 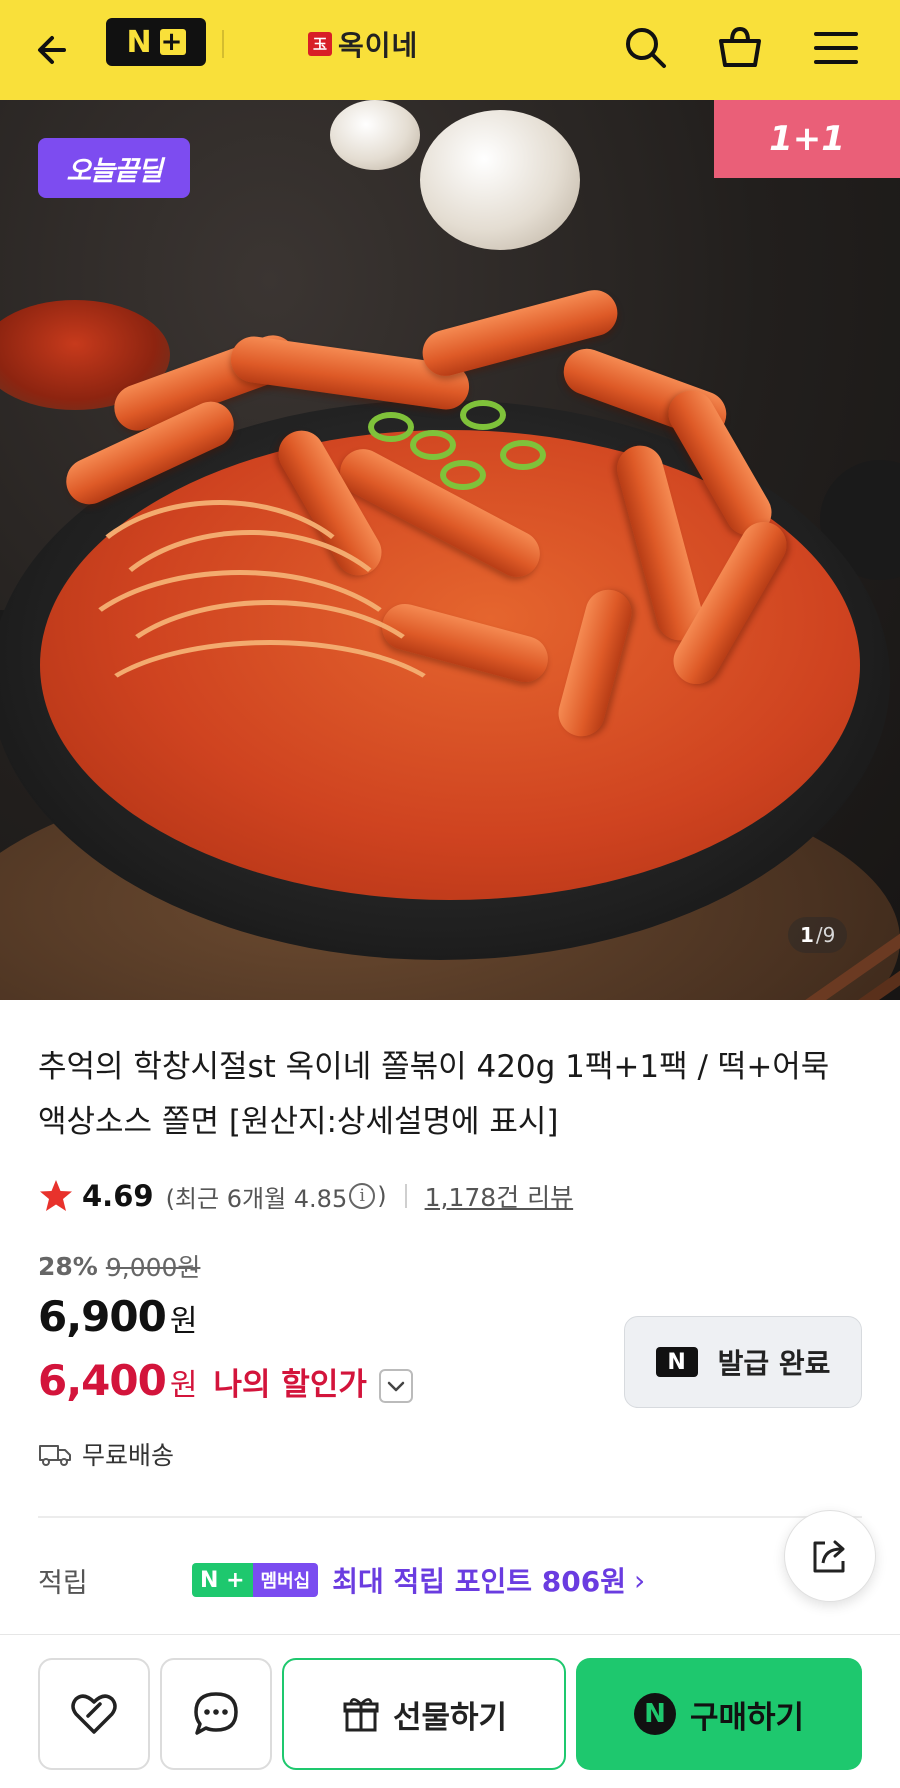 What do you see at coordinates (256, 1198) in the screenshot?
I see `recent-rating: (최근 6개월 4.85` at bounding box center [256, 1198].